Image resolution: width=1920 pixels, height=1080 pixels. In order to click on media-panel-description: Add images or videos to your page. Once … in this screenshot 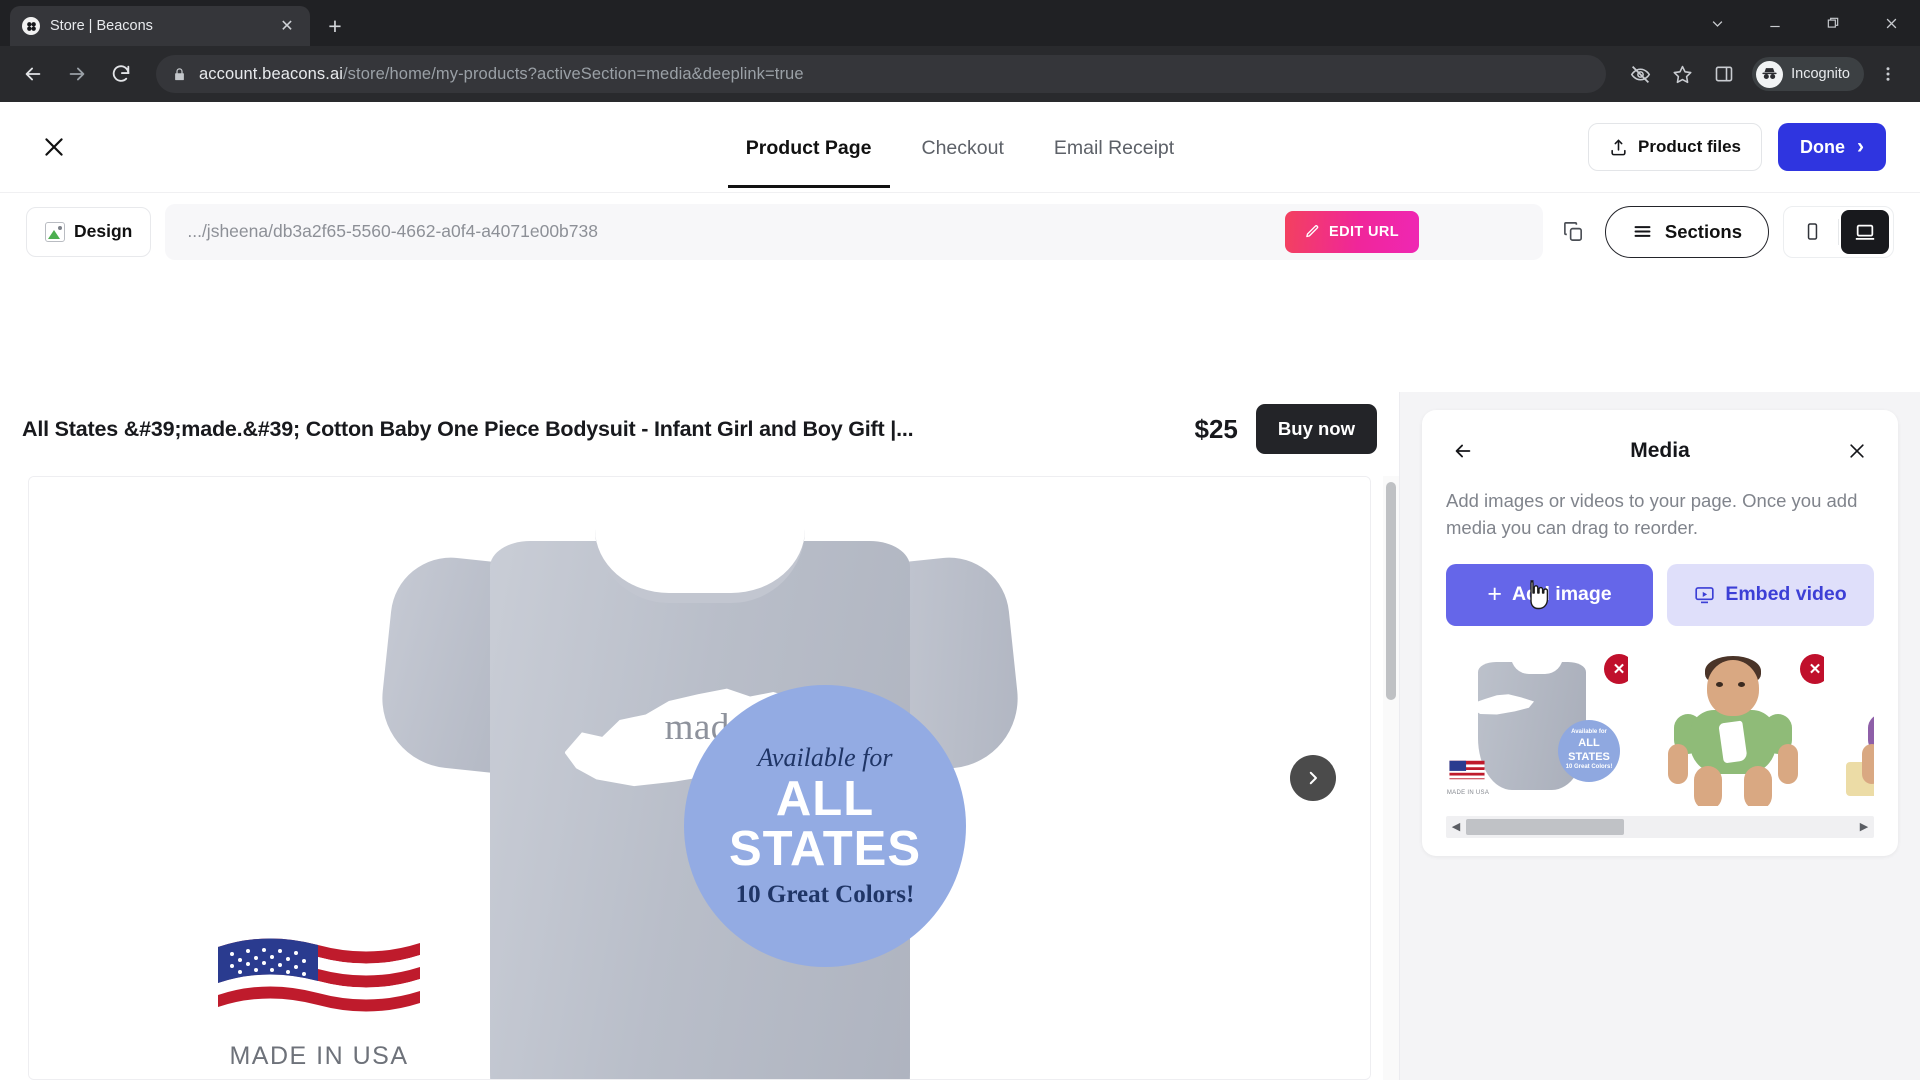, I will do `click(1652, 514)`.